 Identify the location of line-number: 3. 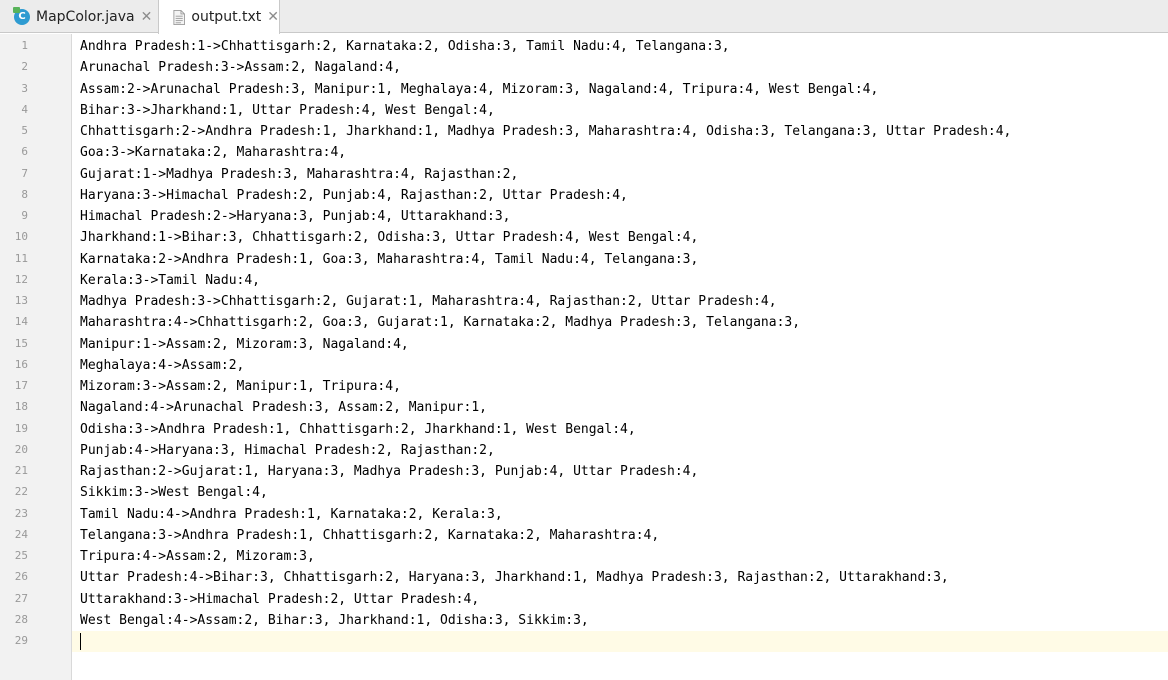
(24, 88).